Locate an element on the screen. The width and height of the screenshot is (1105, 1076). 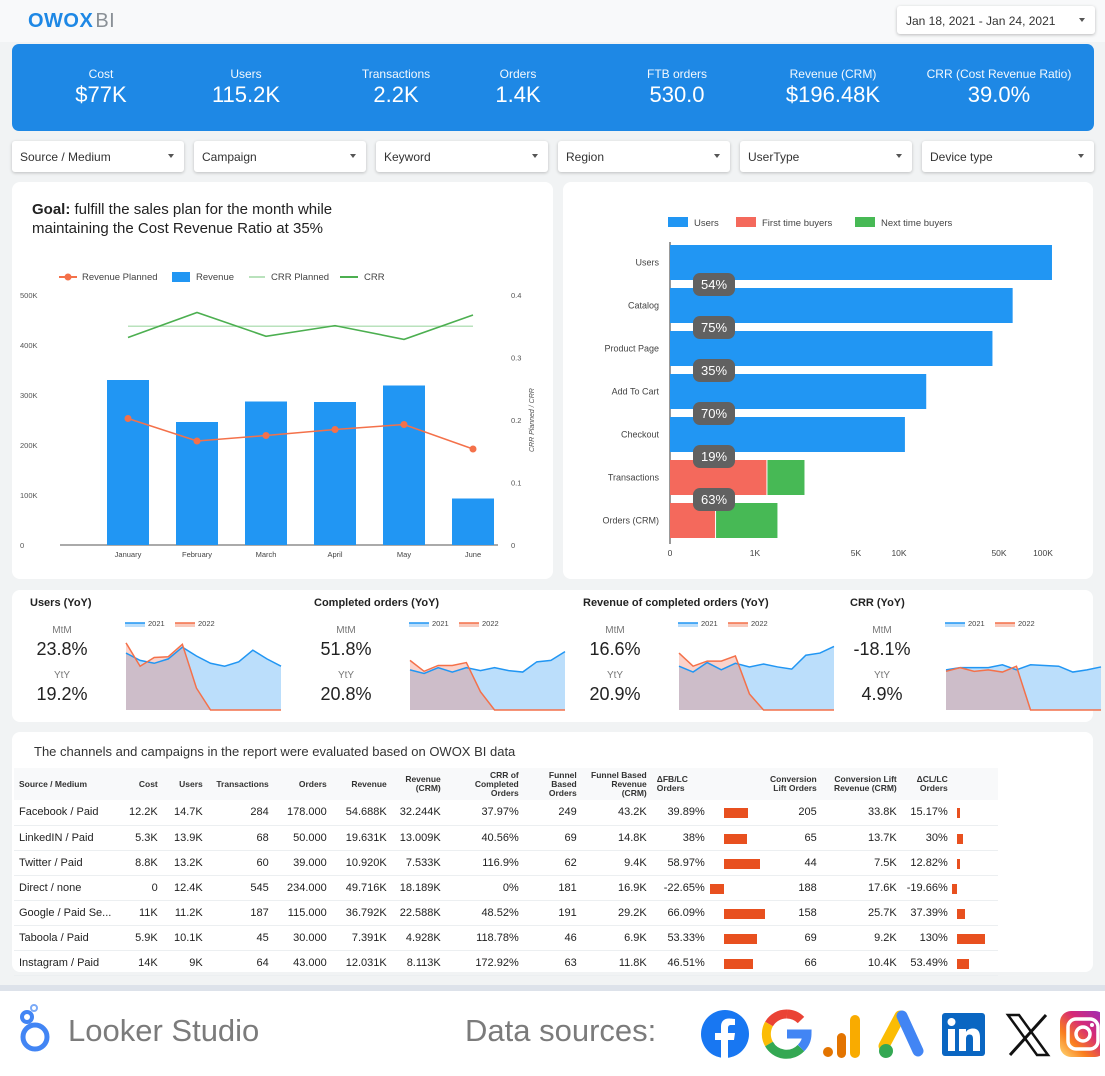
cell-d-cl: -19.66% is located at coordinates (927, 888).